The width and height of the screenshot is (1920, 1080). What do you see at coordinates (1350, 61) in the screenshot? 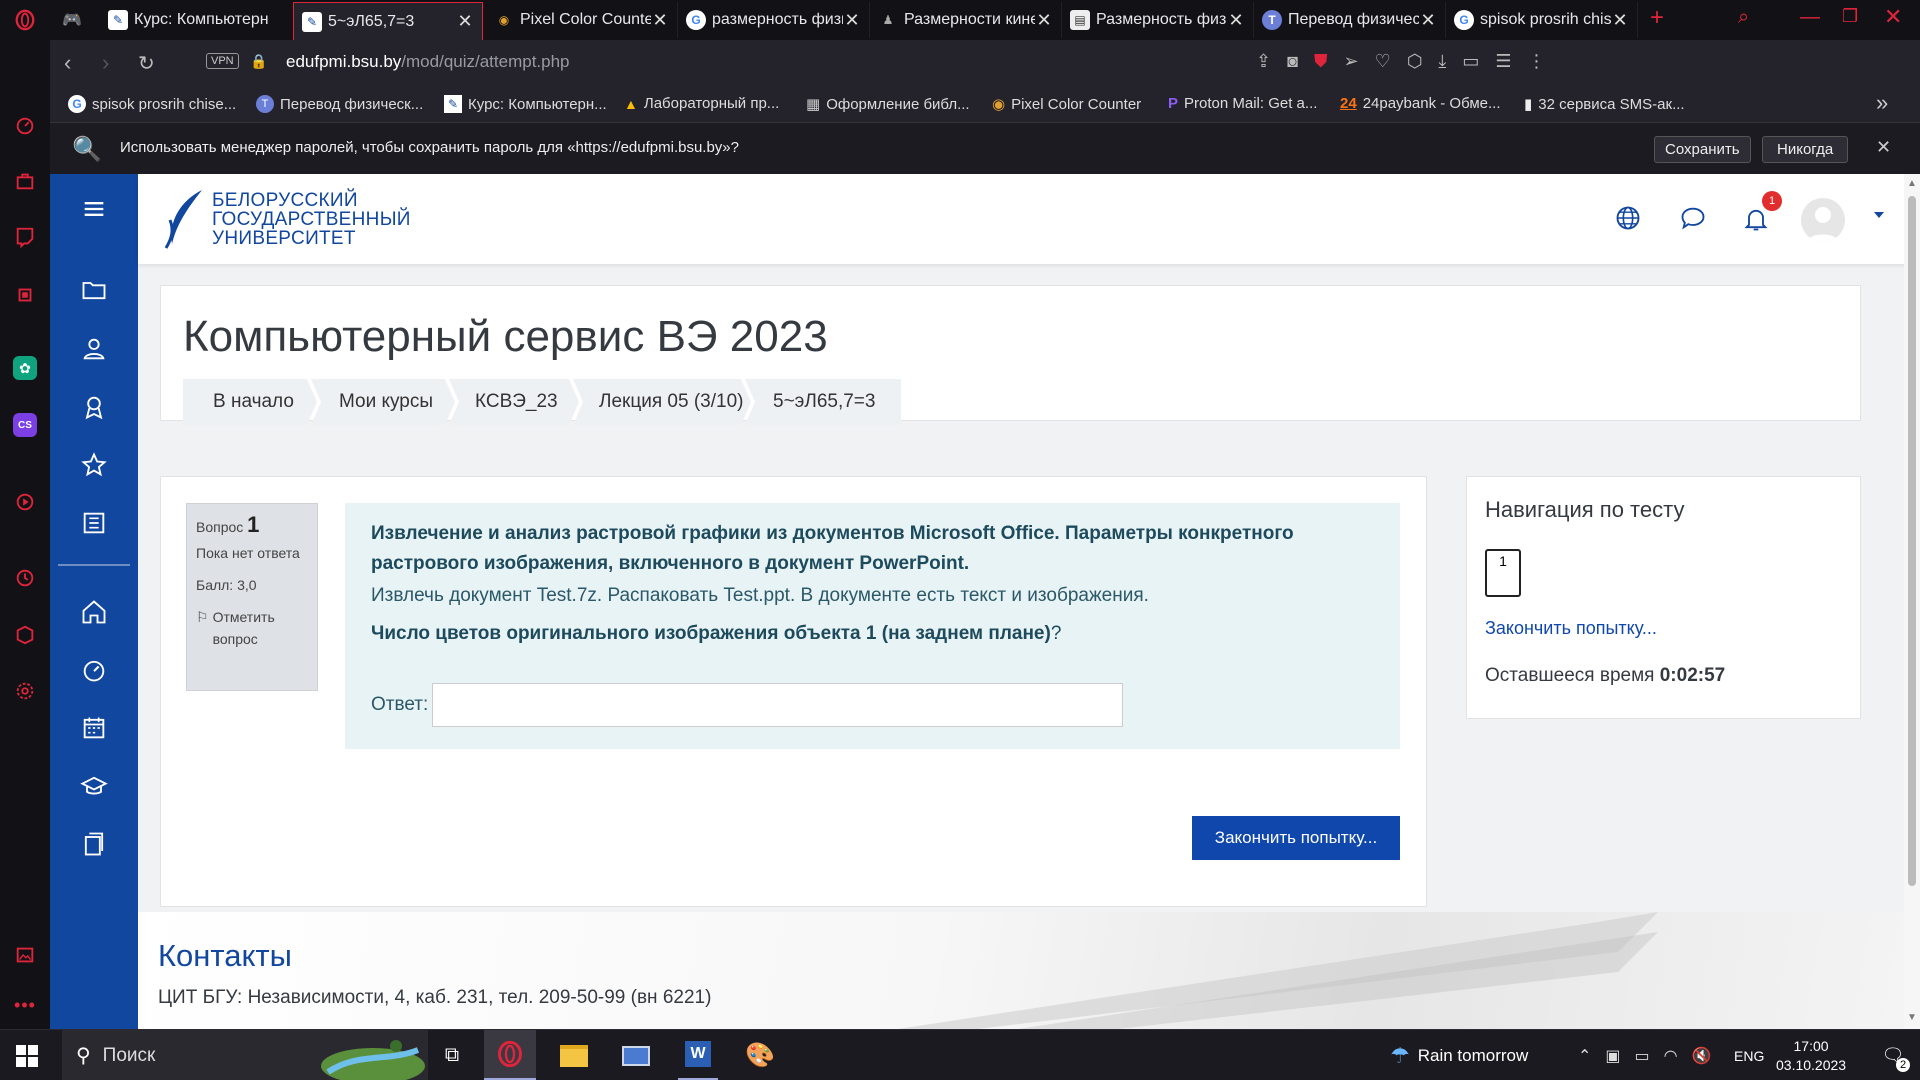
I see `send-icon: ➢` at bounding box center [1350, 61].